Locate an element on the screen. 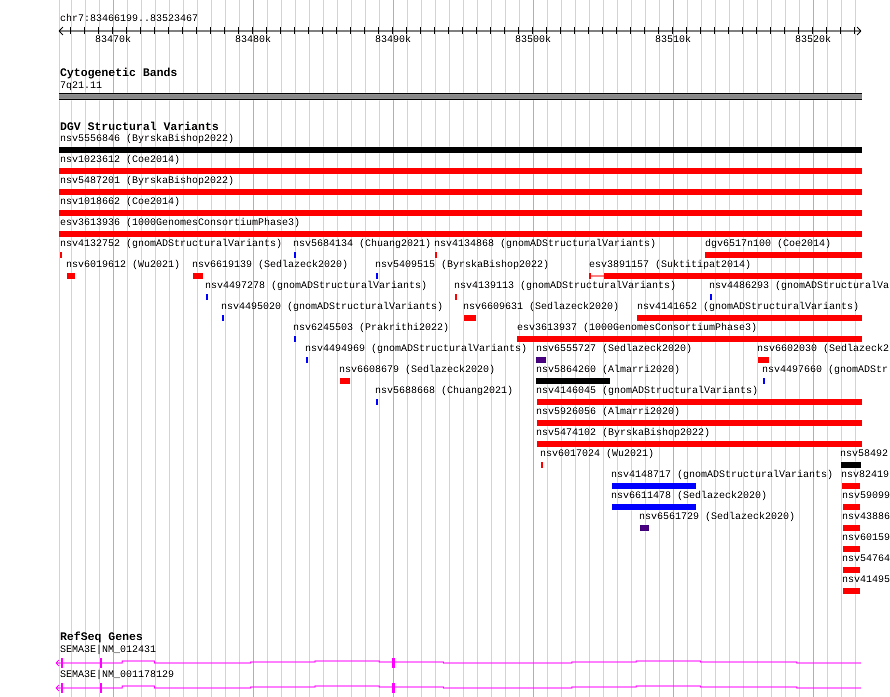  tick-label: 83500k is located at coordinates (533, 40).